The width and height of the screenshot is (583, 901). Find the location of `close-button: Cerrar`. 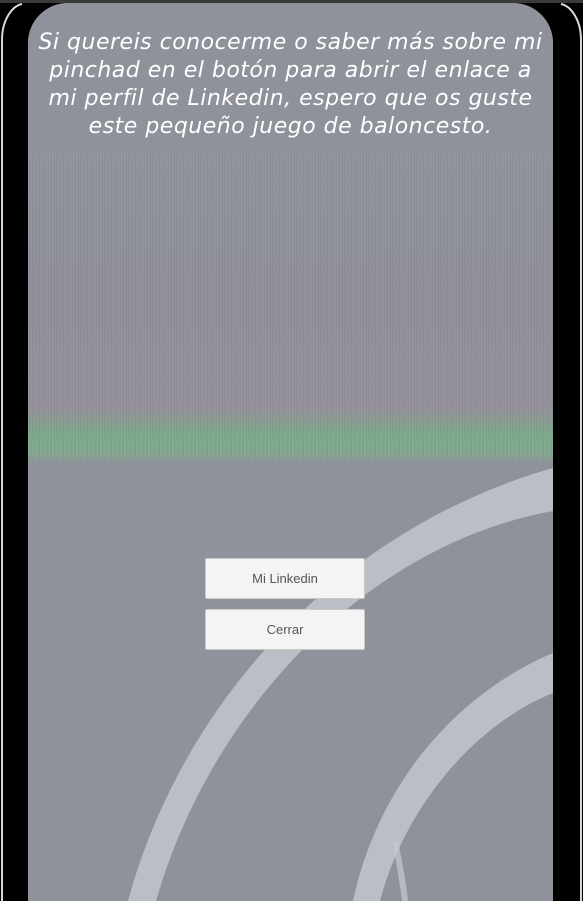

close-button: Cerrar is located at coordinates (285, 629).